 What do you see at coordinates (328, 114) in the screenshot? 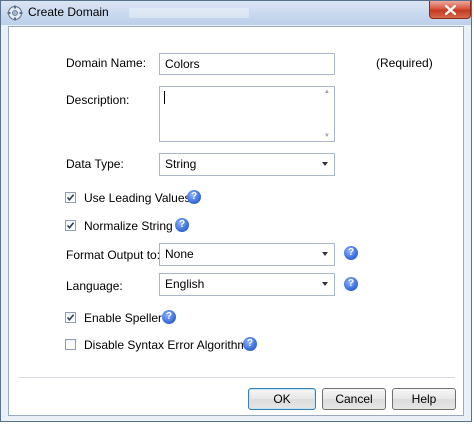
I see `description-scrollbar: ▲ ▼` at bounding box center [328, 114].